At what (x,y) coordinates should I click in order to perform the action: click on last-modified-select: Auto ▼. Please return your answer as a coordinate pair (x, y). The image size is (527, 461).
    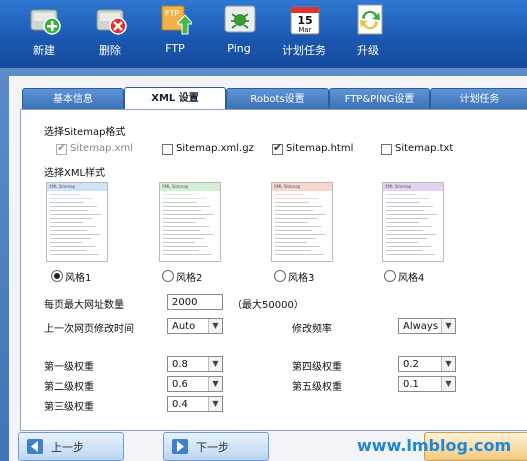
    Looking at the image, I should click on (195, 326).